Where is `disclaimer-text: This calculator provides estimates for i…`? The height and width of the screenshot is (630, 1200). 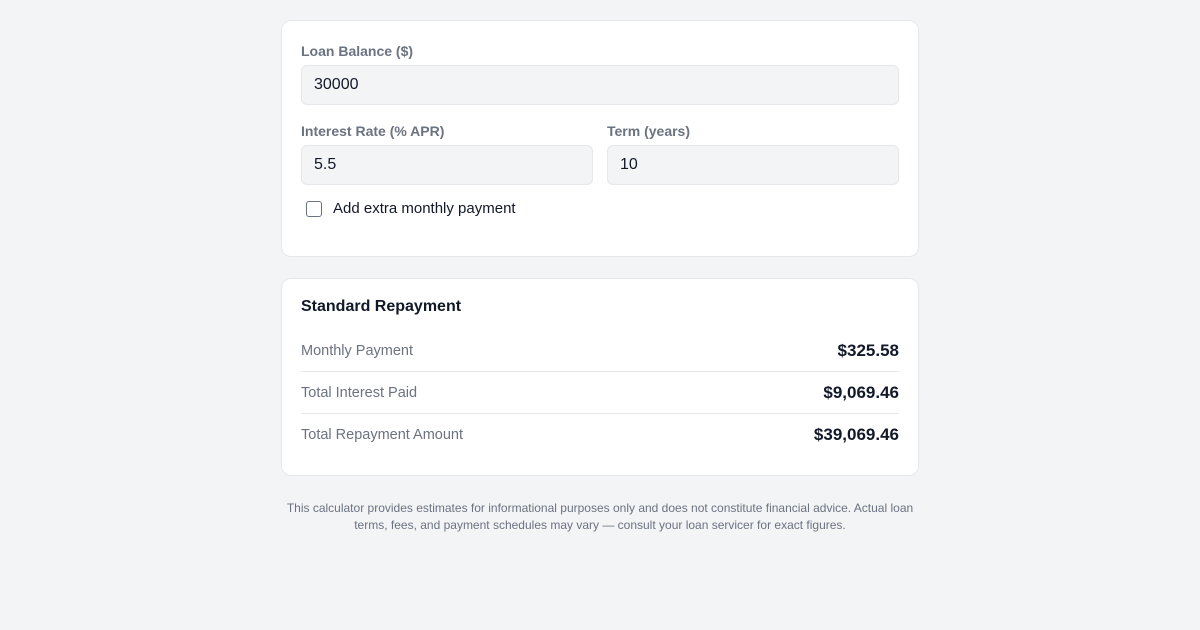
disclaimer-text: This calculator provides estimates for i… is located at coordinates (600, 516).